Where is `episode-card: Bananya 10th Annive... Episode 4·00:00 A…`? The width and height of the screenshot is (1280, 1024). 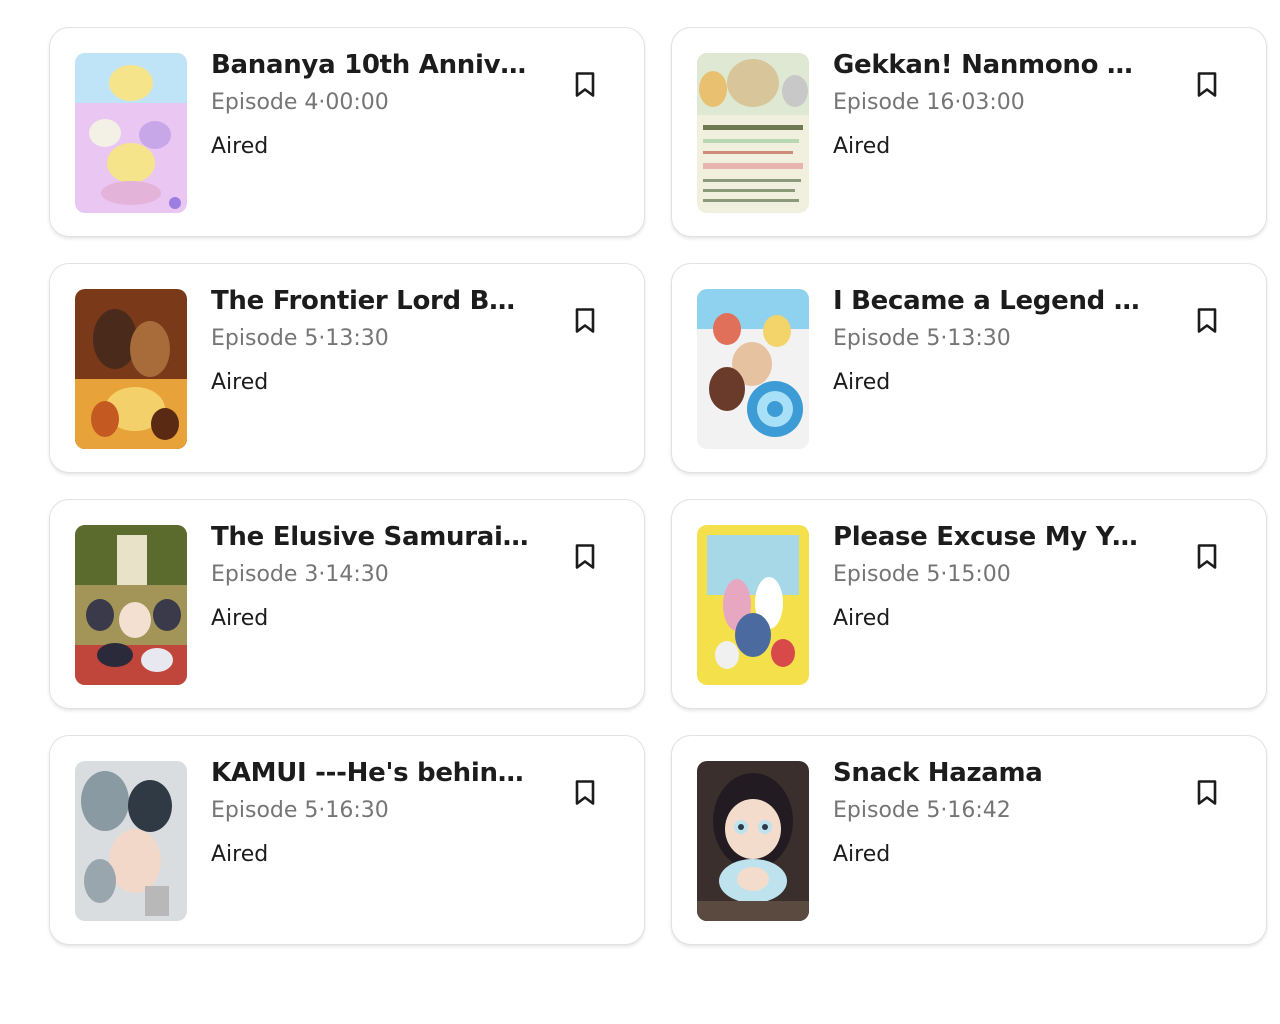 episode-card: Bananya 10th Annive... Episode 4·00:00 A… is located at coordinates (347, 132).